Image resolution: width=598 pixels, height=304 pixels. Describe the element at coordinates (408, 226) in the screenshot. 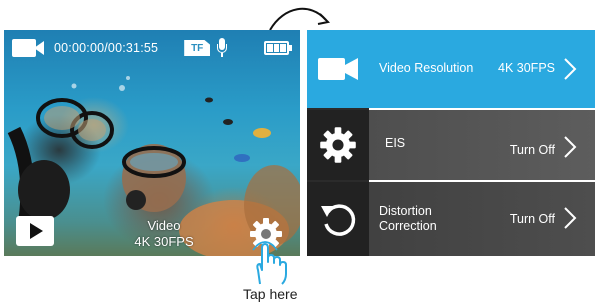

I see `menu-item-label-line2: Correction` at that location.